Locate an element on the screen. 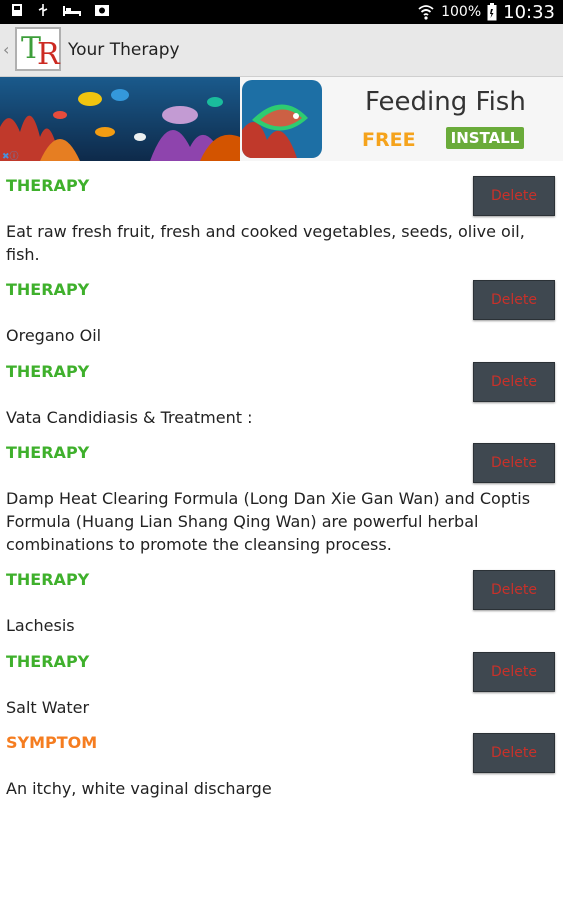 The height and width of the screenshot is (900, 563). ad-title: Feeding Fish is located at coordinates (445, 102).